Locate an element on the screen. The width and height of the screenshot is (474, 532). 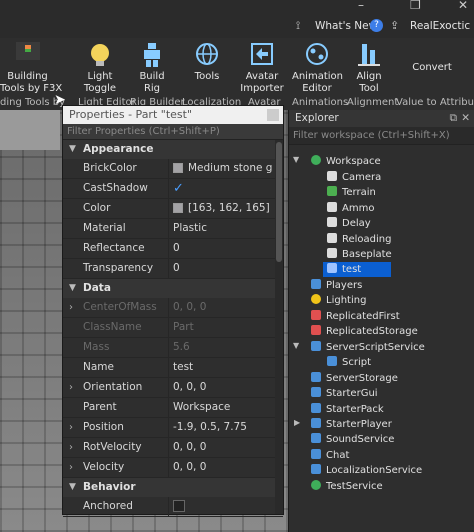
category-appearance: ▼ Appearance is located at coordinates (173, 149).